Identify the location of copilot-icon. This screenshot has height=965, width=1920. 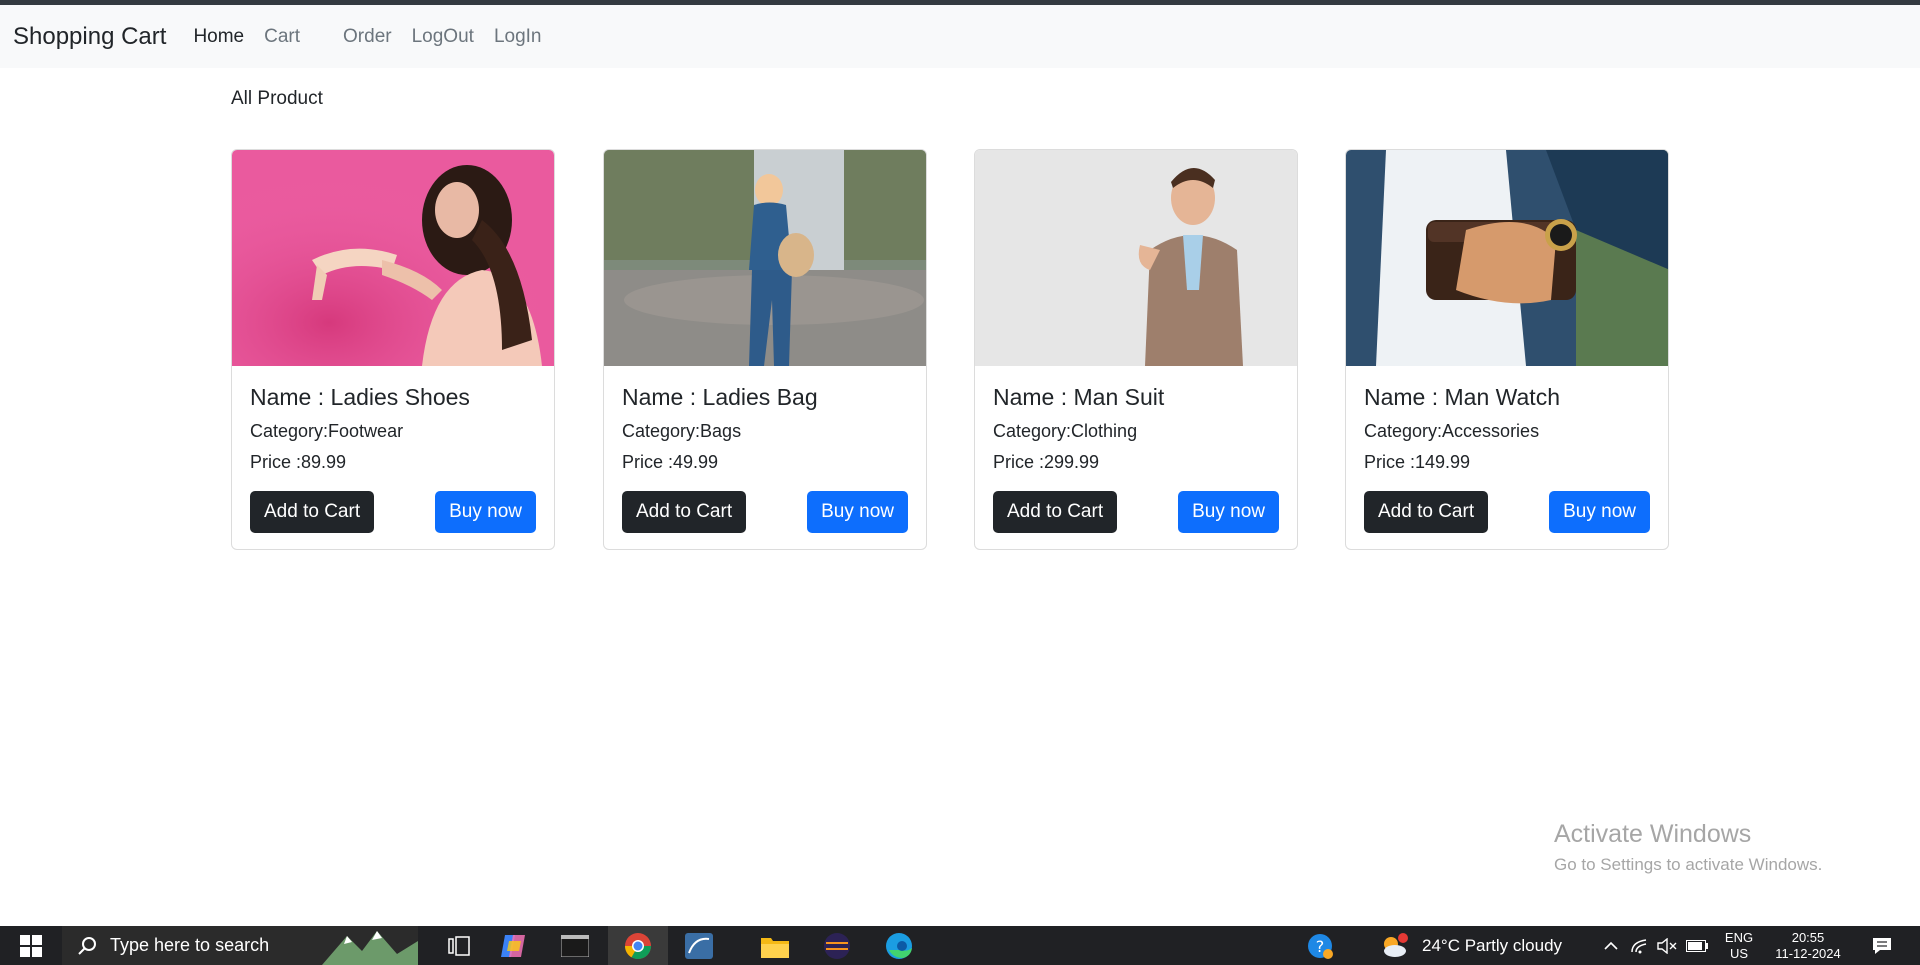
(513, 945).